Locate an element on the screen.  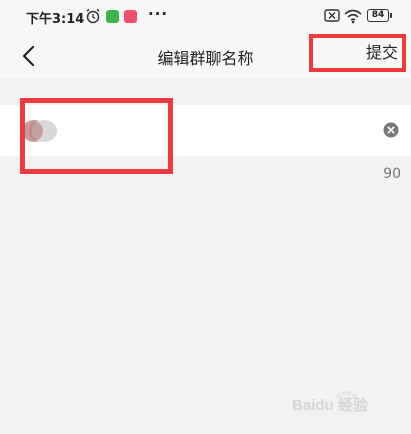
group-name-input-row is located at coordinates (205, 130).